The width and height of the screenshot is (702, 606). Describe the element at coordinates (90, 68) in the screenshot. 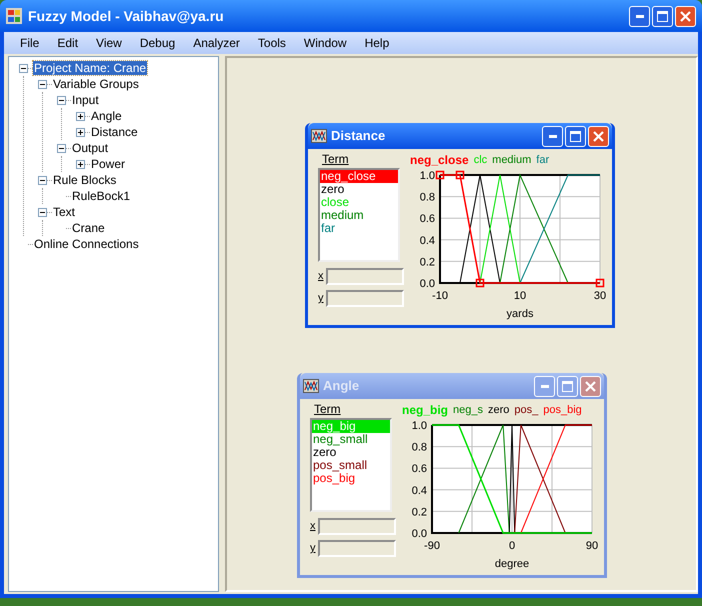

I see `tree-item: Project Name: Crane` at that location.